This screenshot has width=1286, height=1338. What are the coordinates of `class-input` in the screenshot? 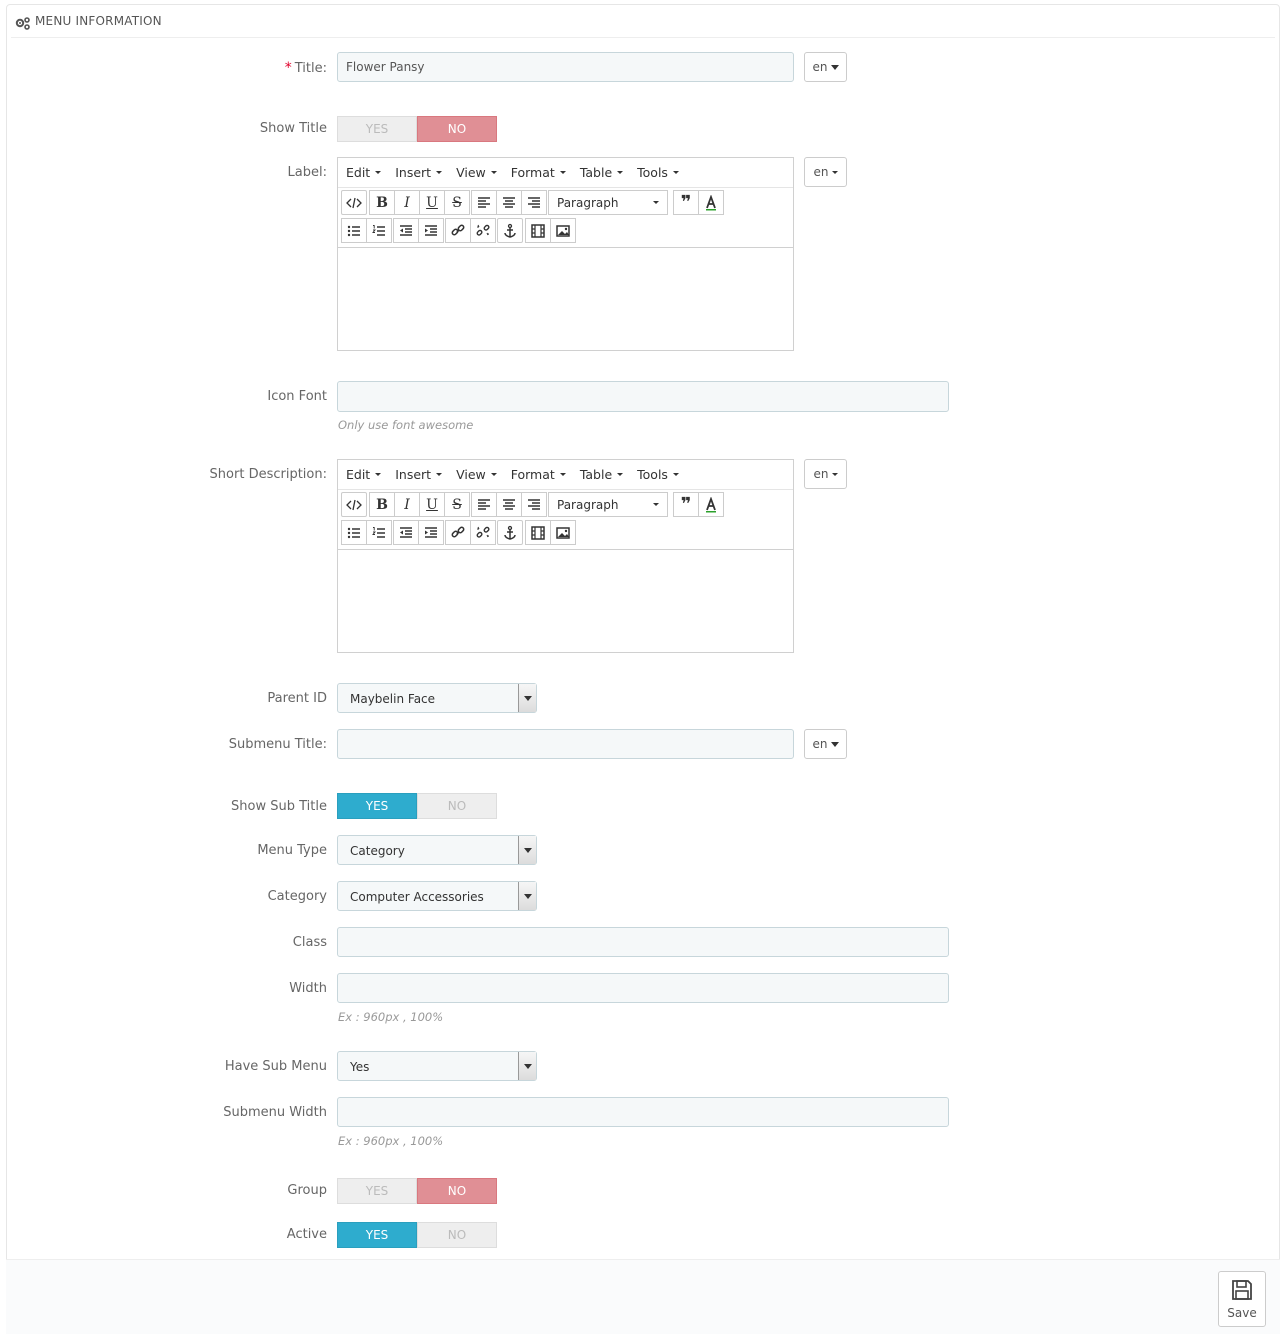 It's located at (643, 942).